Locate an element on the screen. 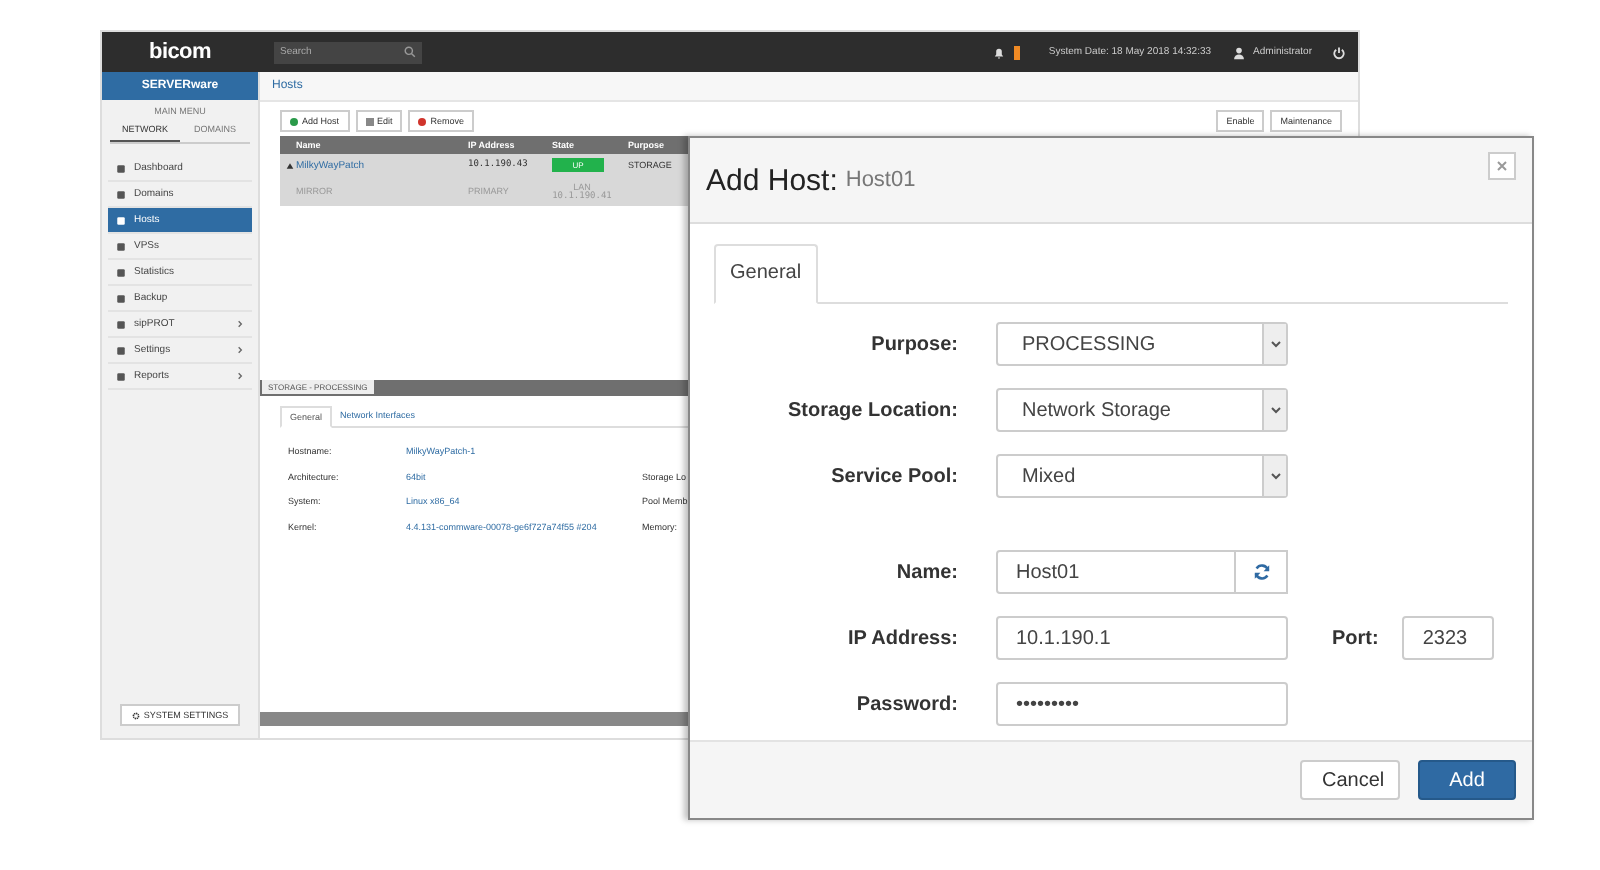 This screenshot has width=1600, height=870. power-icon is located at coordinates (1339, 52).